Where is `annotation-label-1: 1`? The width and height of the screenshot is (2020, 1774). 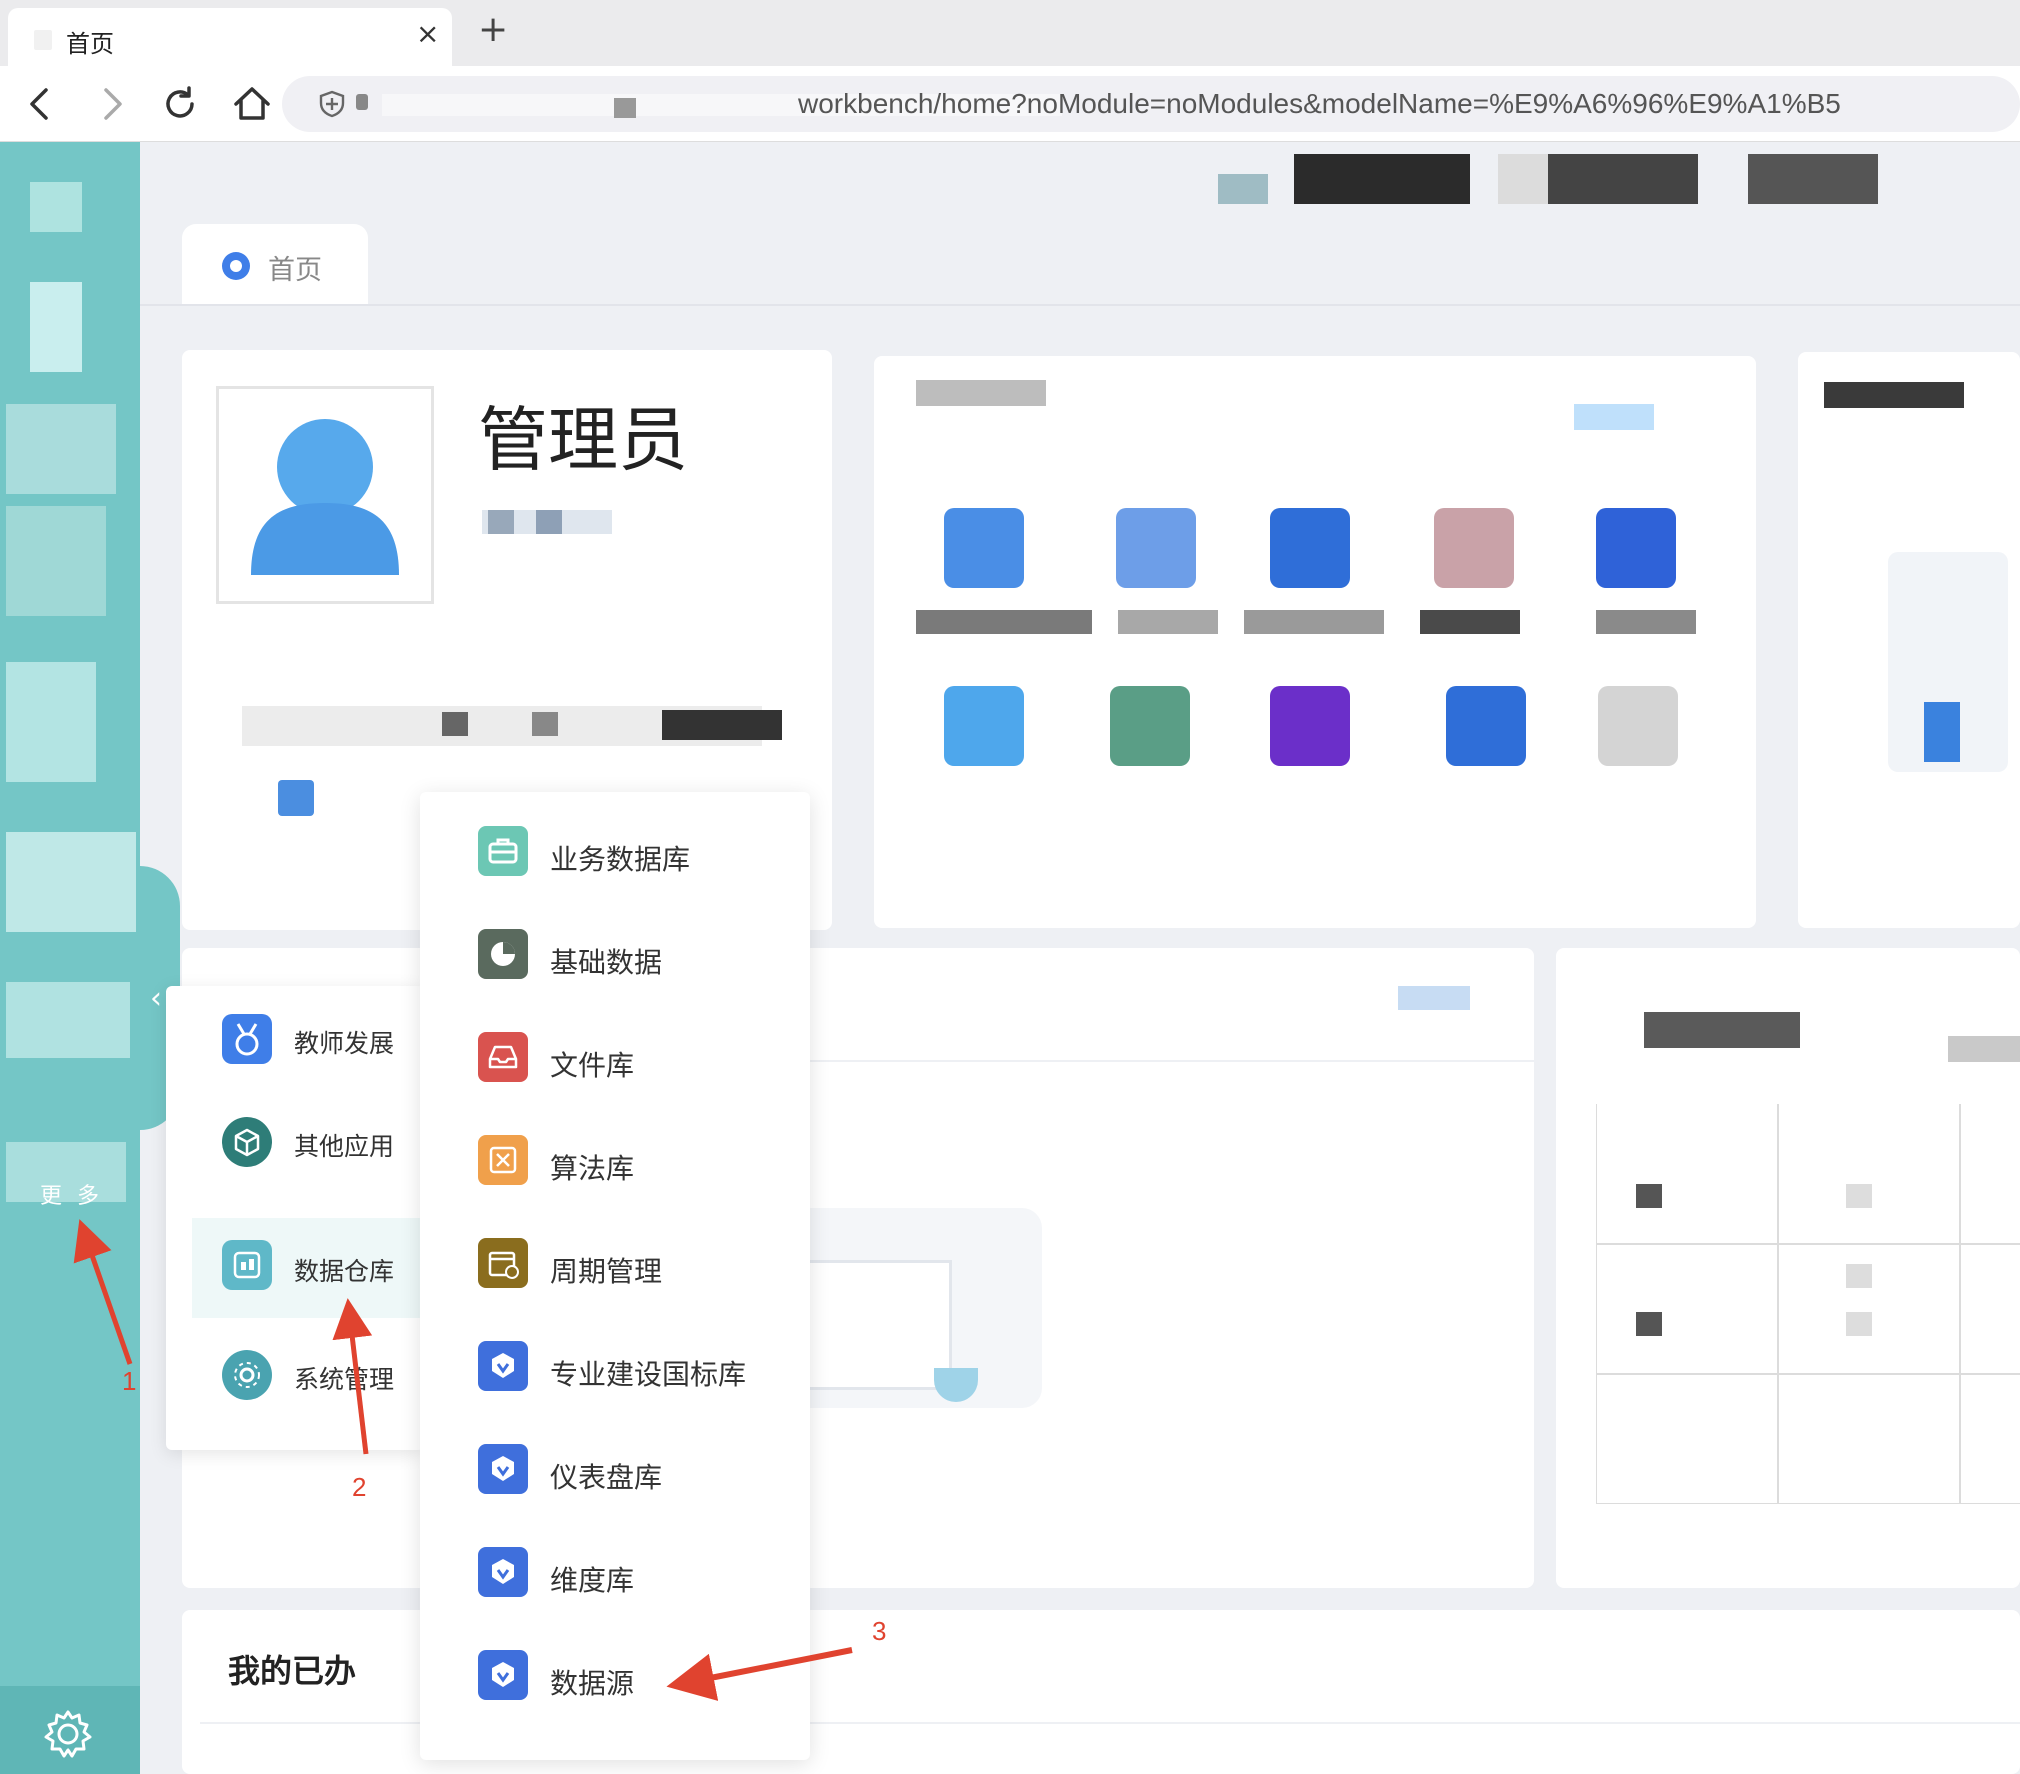
annotation-label-1: 1 is located at coordinates (129, 1381).